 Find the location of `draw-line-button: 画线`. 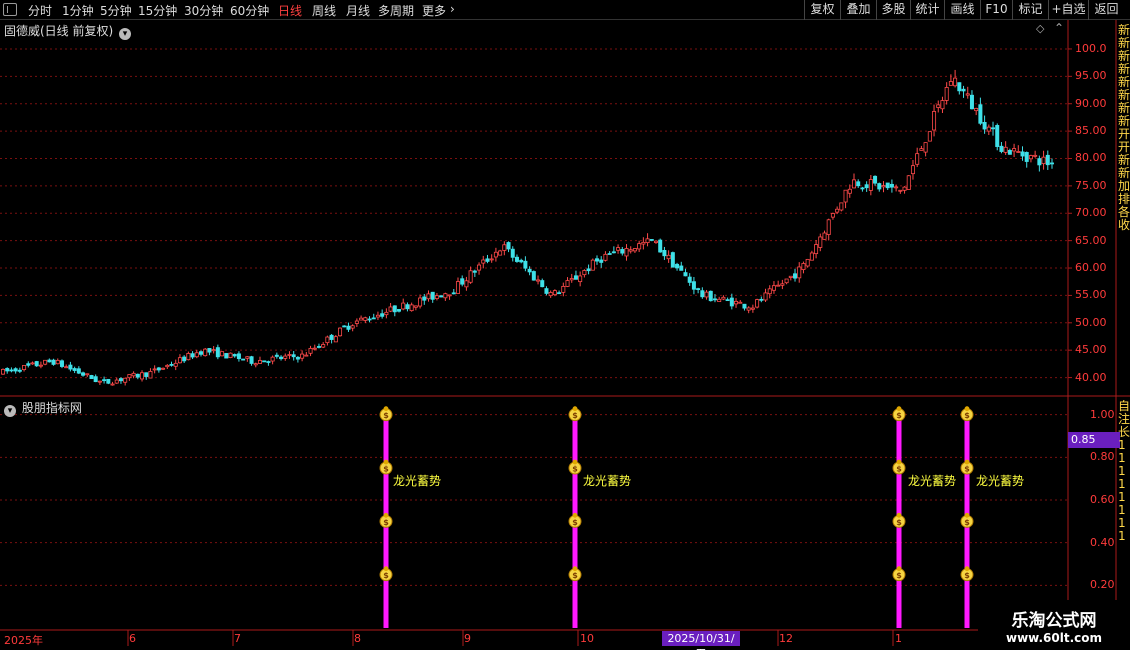

draw-line-button: 画线 is located at coordinates (962, 10).